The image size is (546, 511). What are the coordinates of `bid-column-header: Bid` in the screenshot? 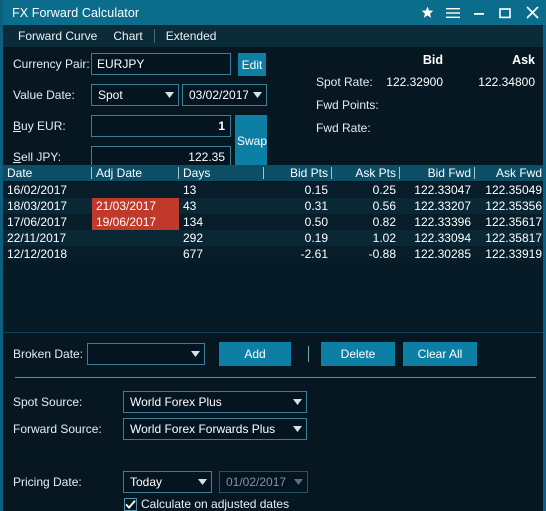 It's located at (432, 60).